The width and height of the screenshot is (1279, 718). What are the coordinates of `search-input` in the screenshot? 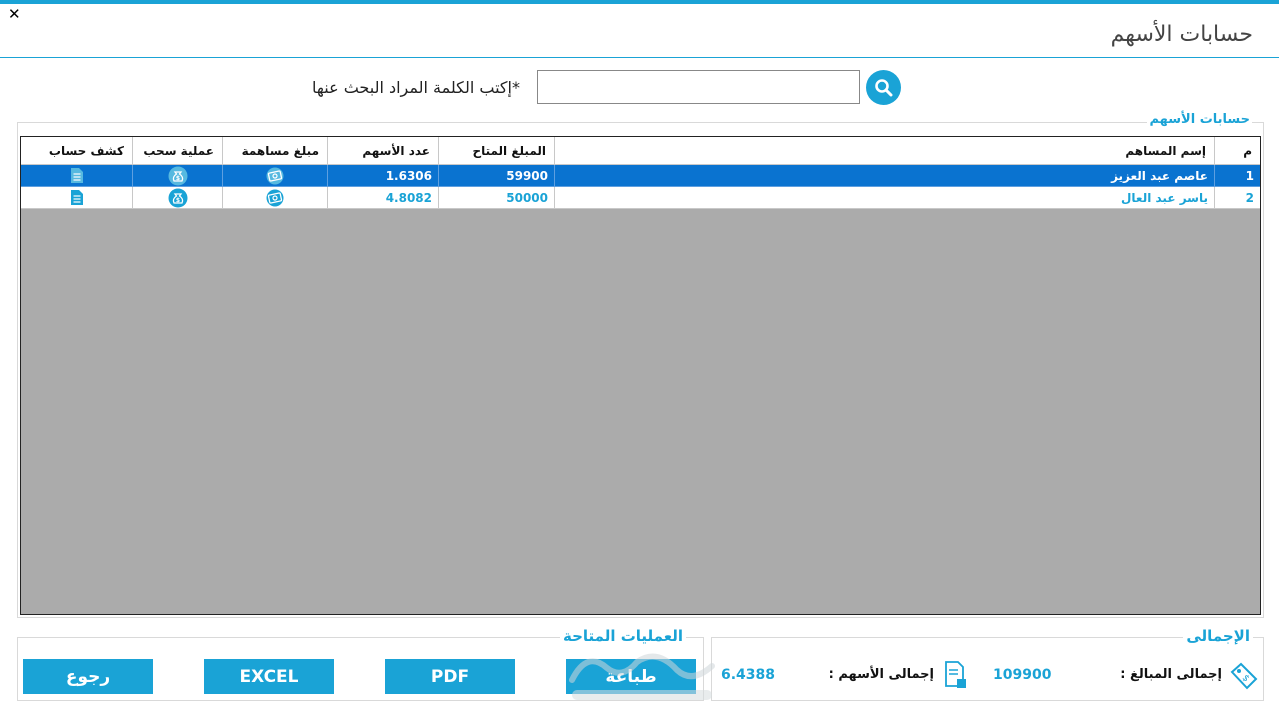 It's located at (698, 87).